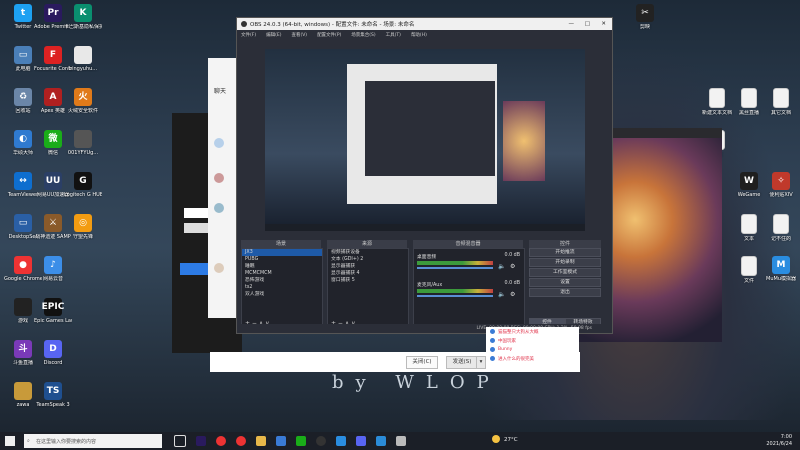  I want to click on scene-item: 恐怖游戏, so click(282, 280).